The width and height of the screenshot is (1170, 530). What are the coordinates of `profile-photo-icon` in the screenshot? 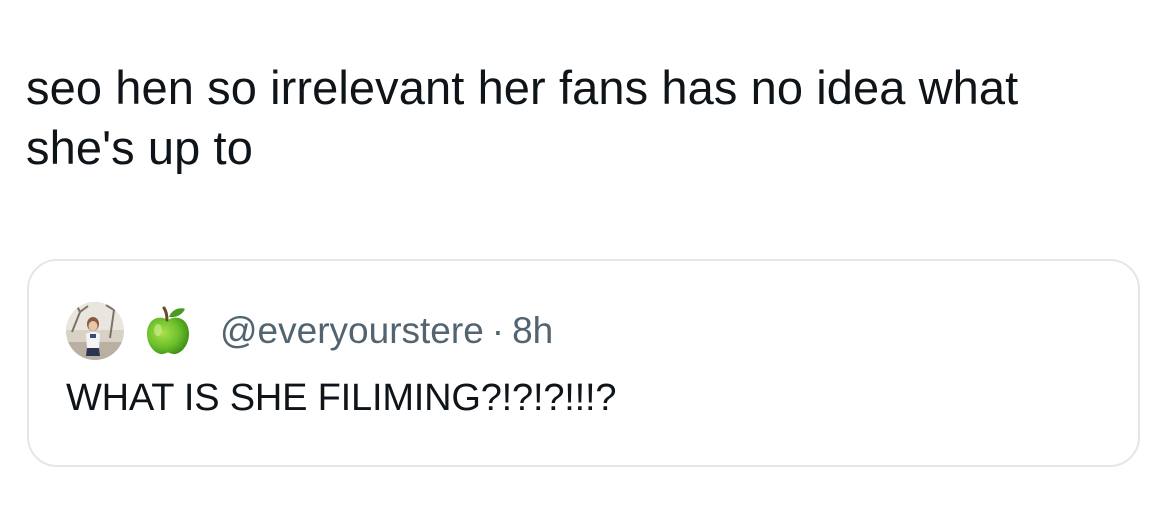 It's located at (95, 331).